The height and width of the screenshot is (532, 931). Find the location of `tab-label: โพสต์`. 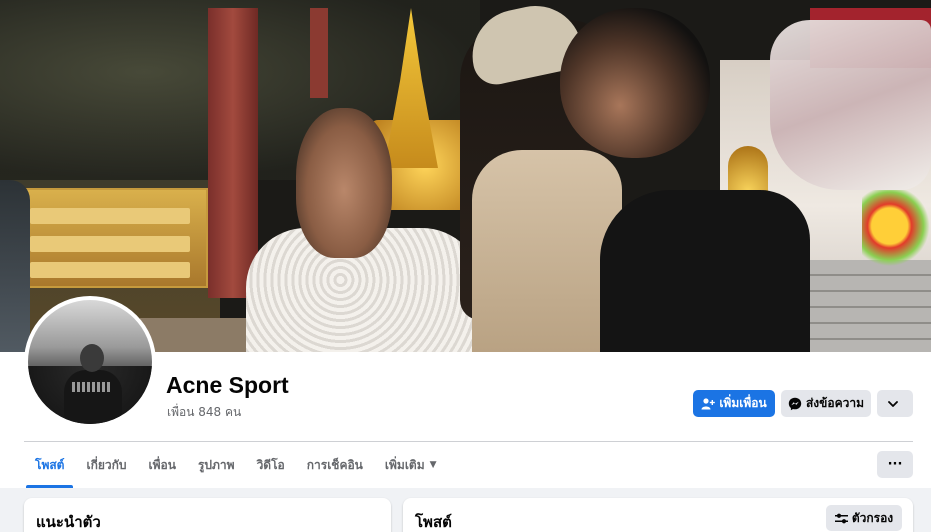

tab-label: โพสต์ is located at coordinates (50, 464).